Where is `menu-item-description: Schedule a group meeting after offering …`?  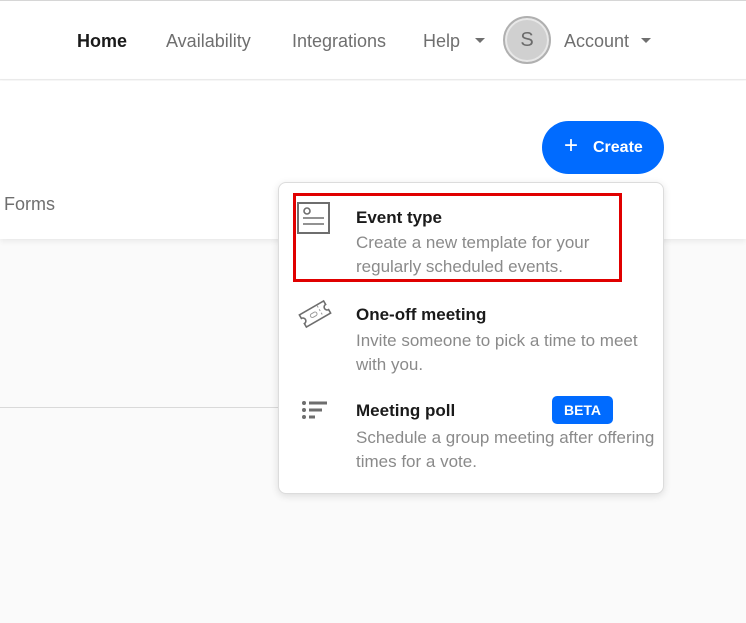
menu-item-description: Schedule a group meeting after offering … is located at coordinates (505, 449).